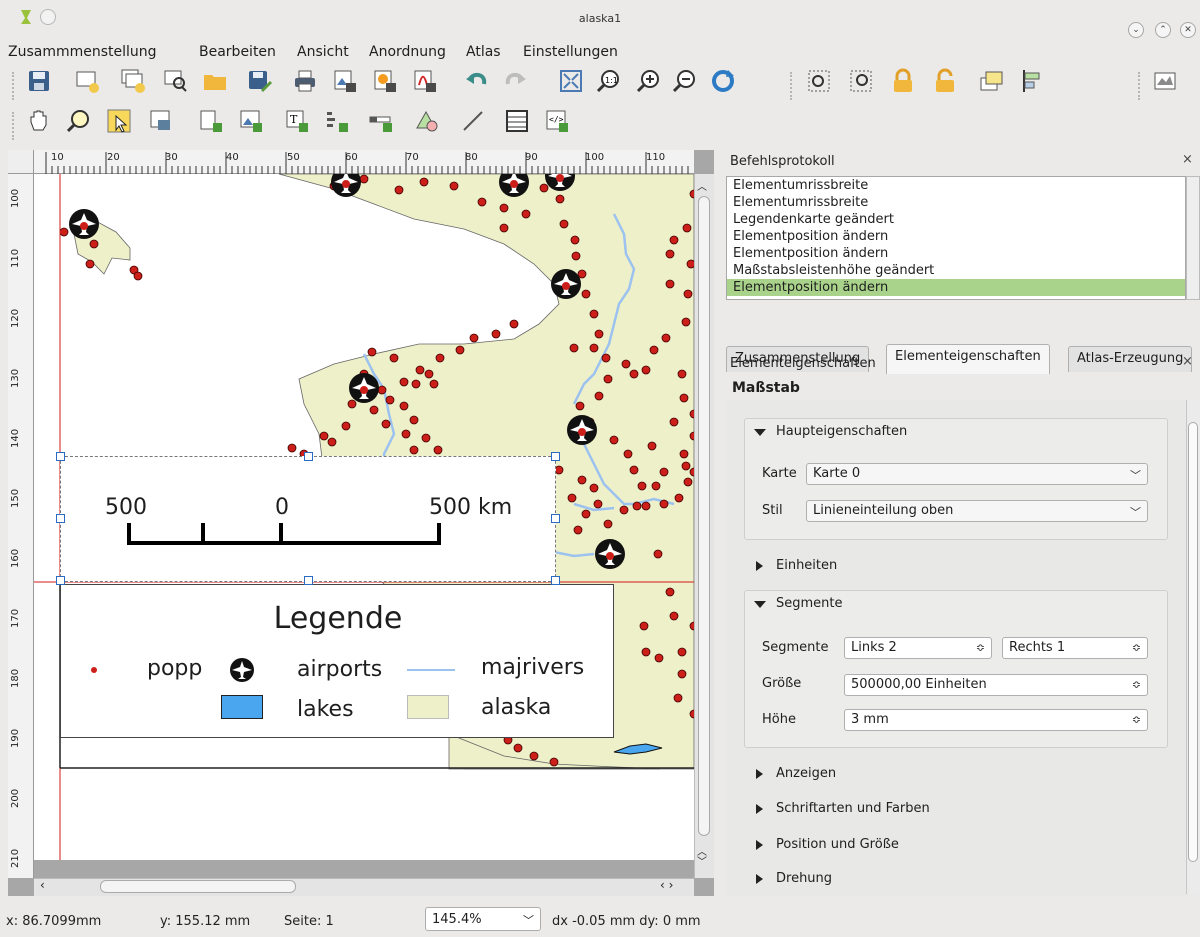  I want to click on composer-manager-icon, so click(175, 81).